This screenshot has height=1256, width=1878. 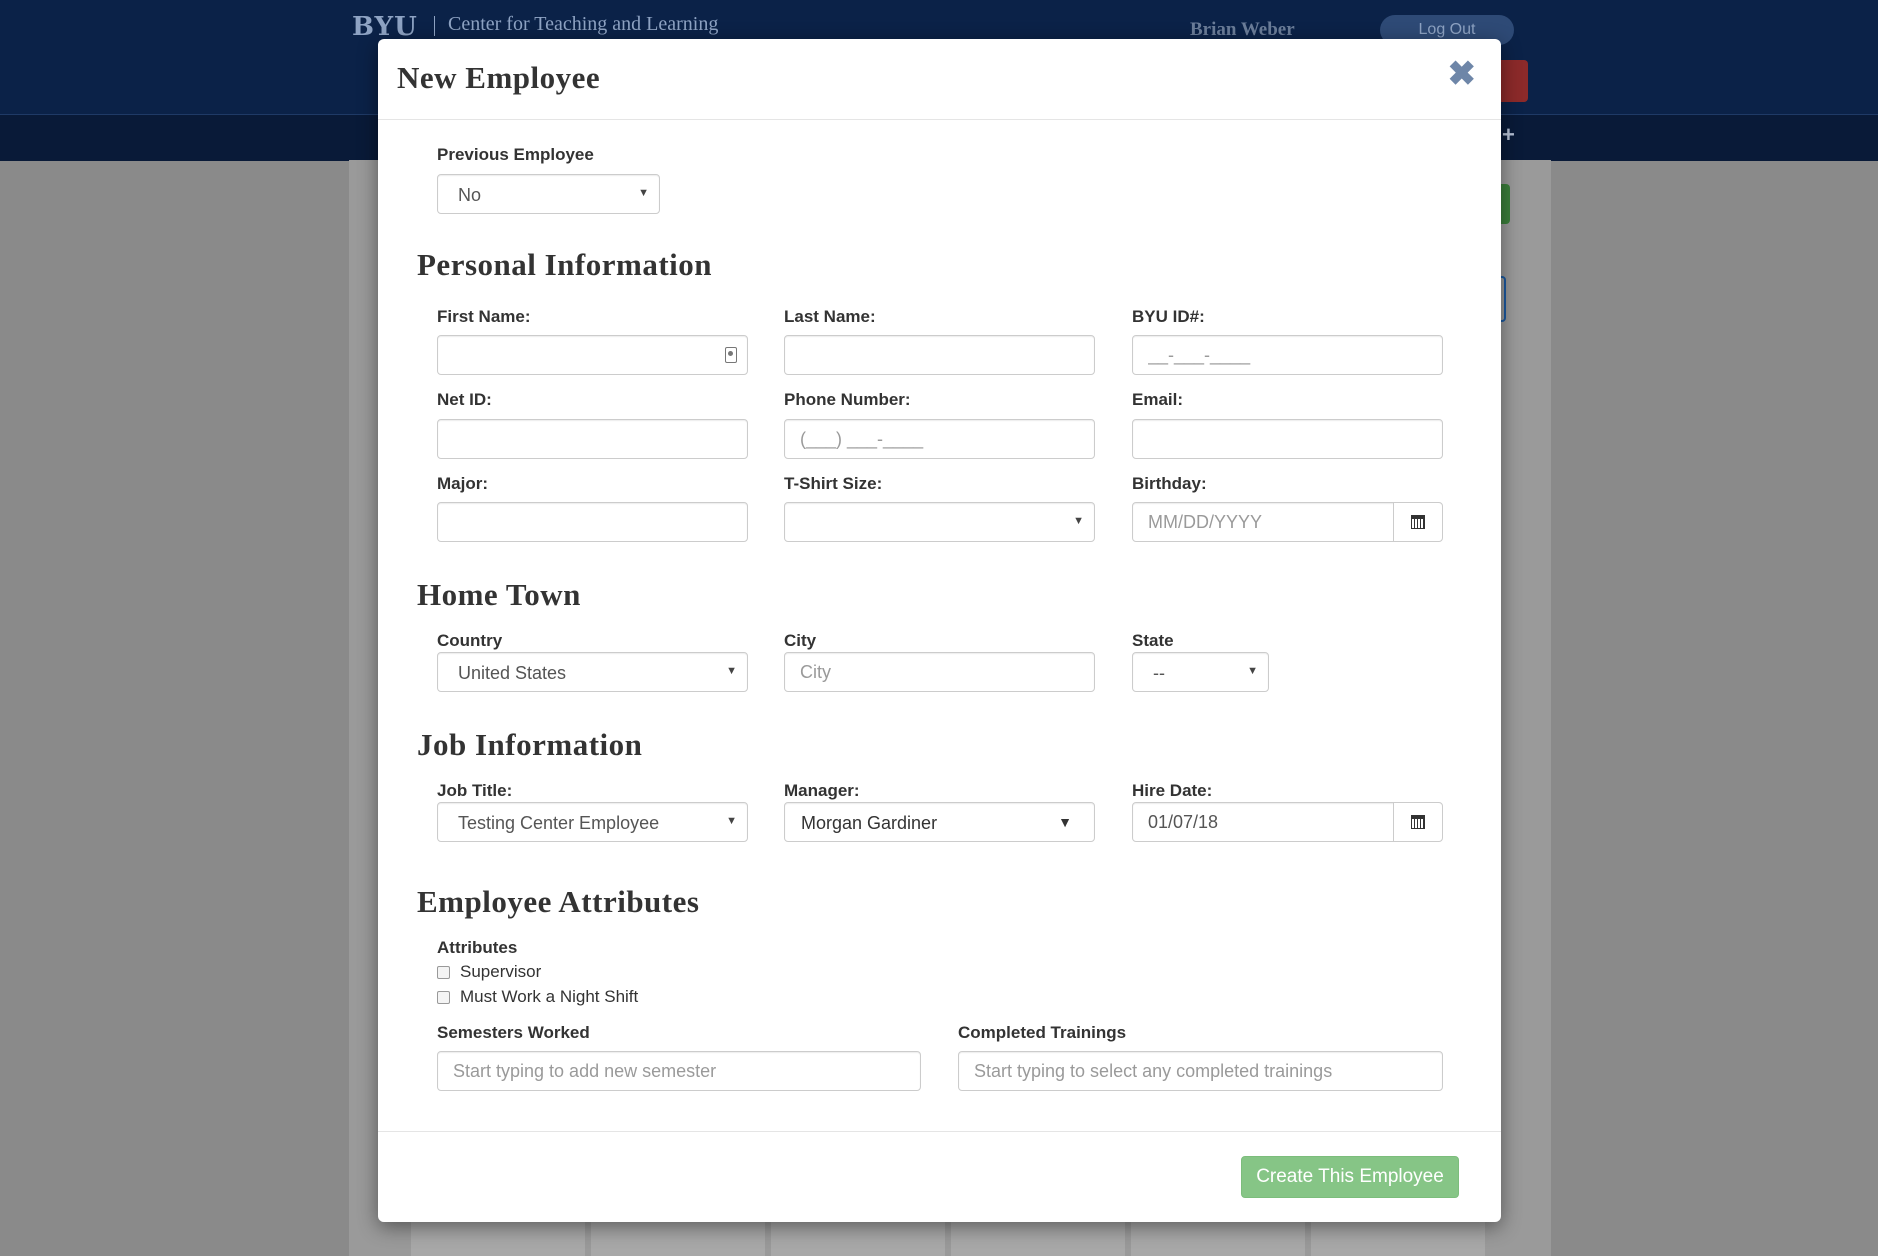 What do you see at coordinates (1159, 673) in the screenshot?
I see `state-value: --` at bounding box center [1159, 673].